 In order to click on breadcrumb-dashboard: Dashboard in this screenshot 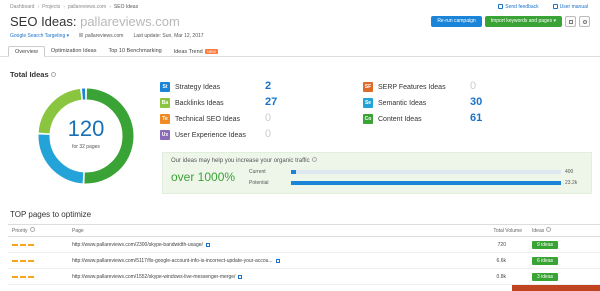, I will do `click(22, 7)`.